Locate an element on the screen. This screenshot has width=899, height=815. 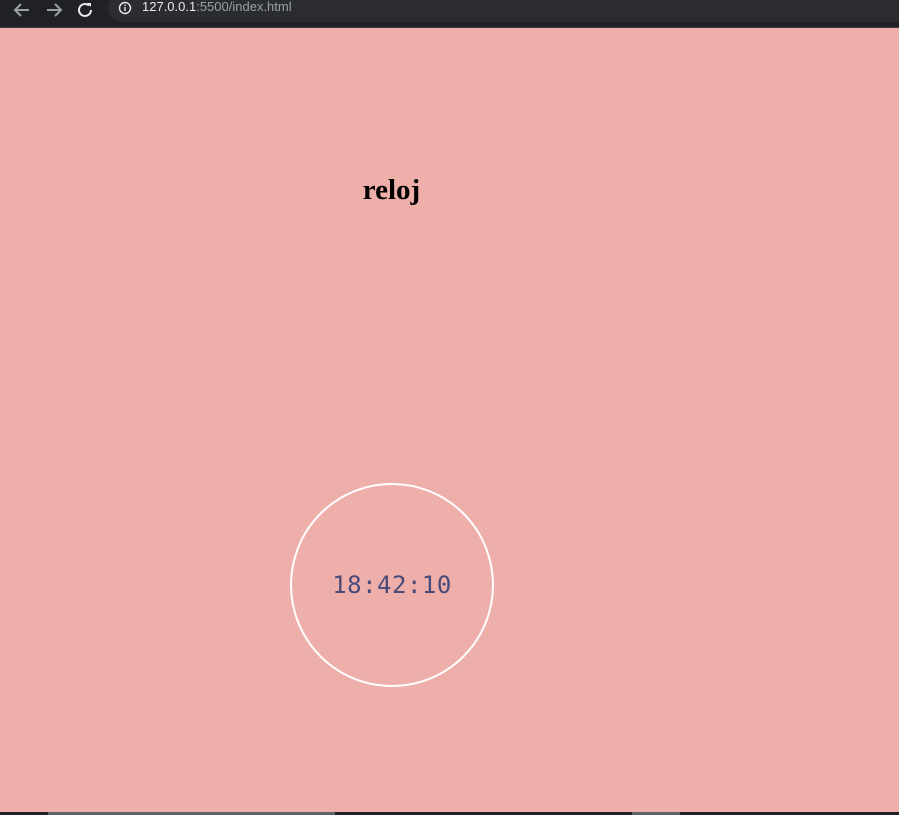
forward-button is located at coordinates (54, 10).